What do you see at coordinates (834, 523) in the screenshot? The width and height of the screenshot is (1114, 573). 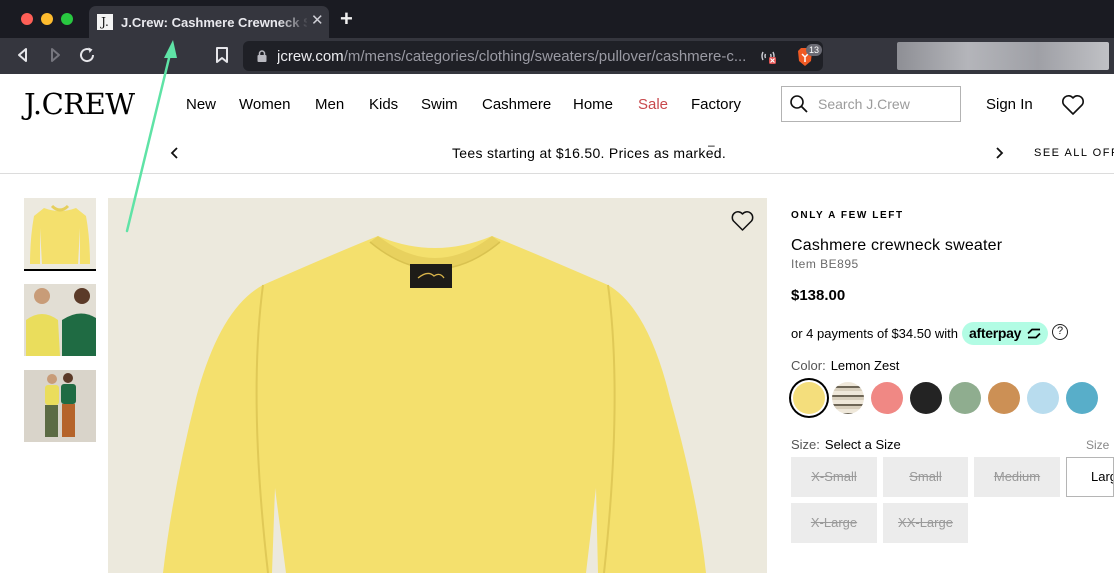 I see `size-button-x-large: X-Large` at bounding box center [834, 523].